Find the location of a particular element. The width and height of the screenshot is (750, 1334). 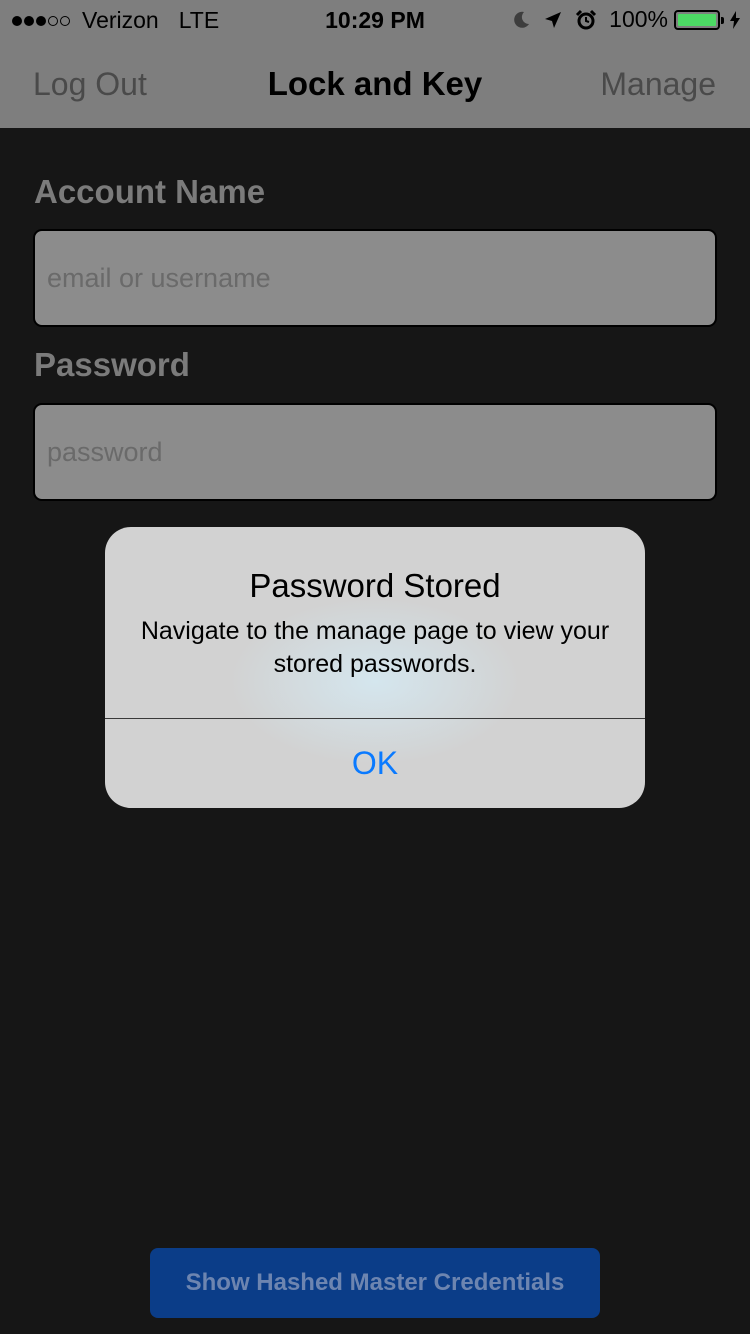

alert-title: Password Stored is located at coordinates (375, 585).